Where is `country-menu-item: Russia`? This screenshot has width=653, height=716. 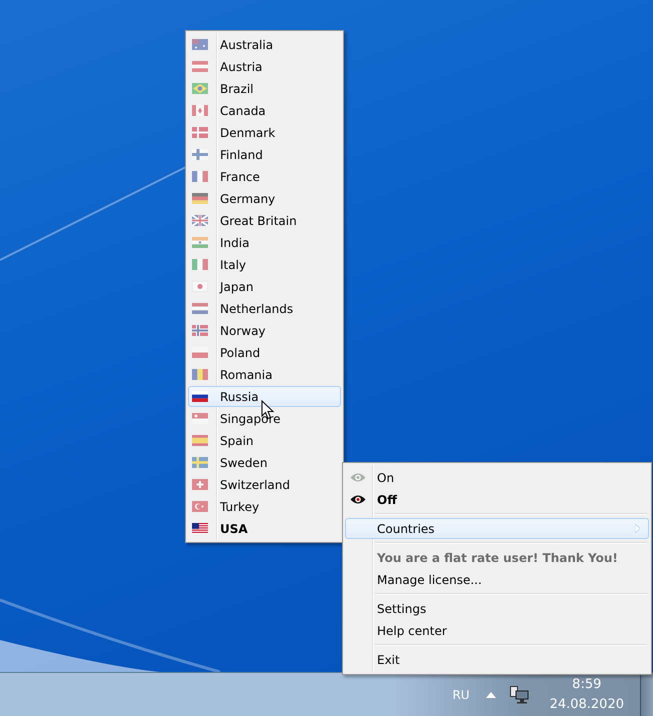
country-menu-item: Russia is located at coordinates (264, 396).